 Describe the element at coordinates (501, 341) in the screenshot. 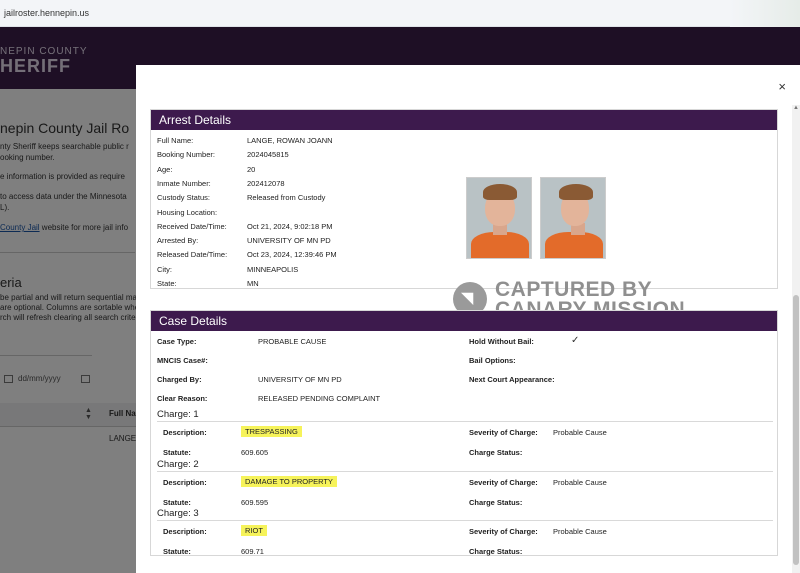

I see `case-field-label: Hold Without Bail:` at that location.